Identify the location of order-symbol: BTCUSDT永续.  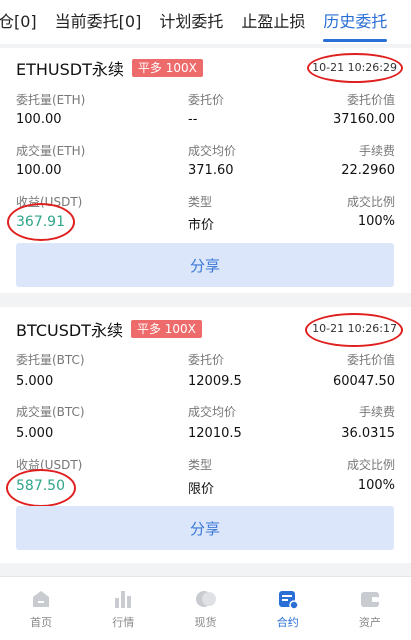
(69, 330).